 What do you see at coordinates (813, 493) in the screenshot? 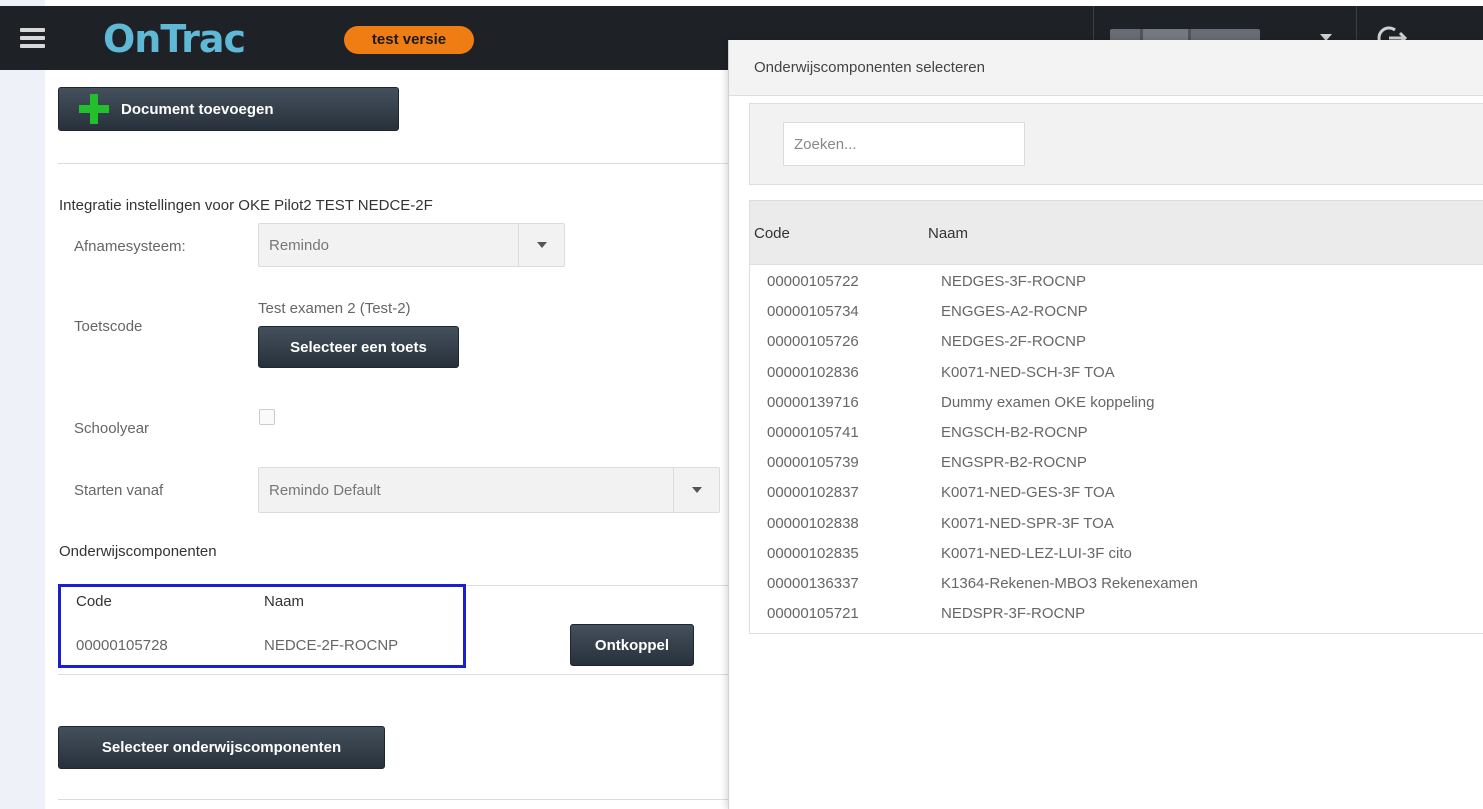
I see `row-code: 00000102837` at bounding box center [813, 493].